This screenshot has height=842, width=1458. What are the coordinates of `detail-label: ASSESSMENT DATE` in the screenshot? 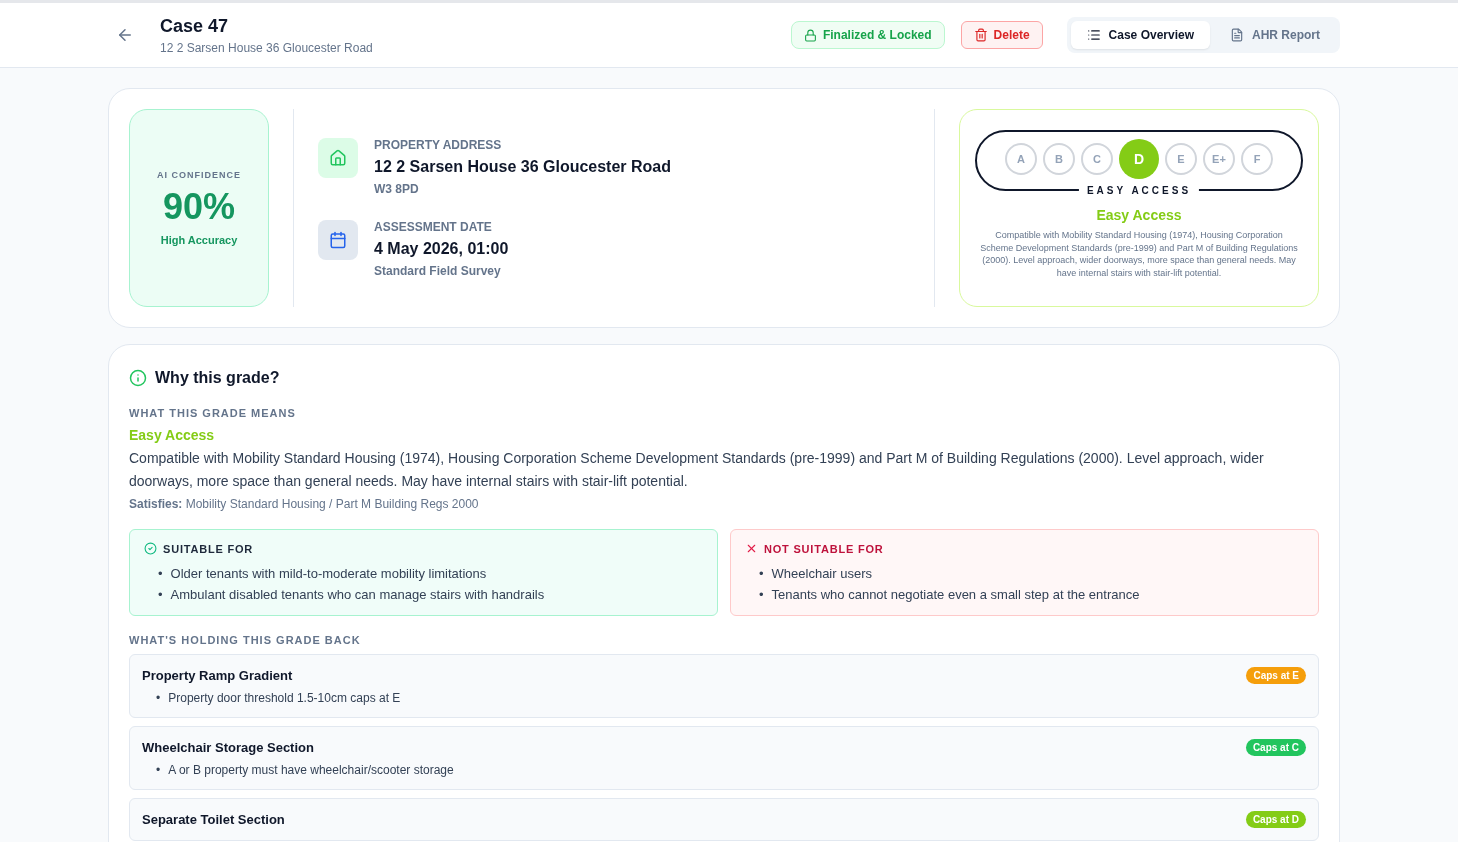 It's located at (433, 227).